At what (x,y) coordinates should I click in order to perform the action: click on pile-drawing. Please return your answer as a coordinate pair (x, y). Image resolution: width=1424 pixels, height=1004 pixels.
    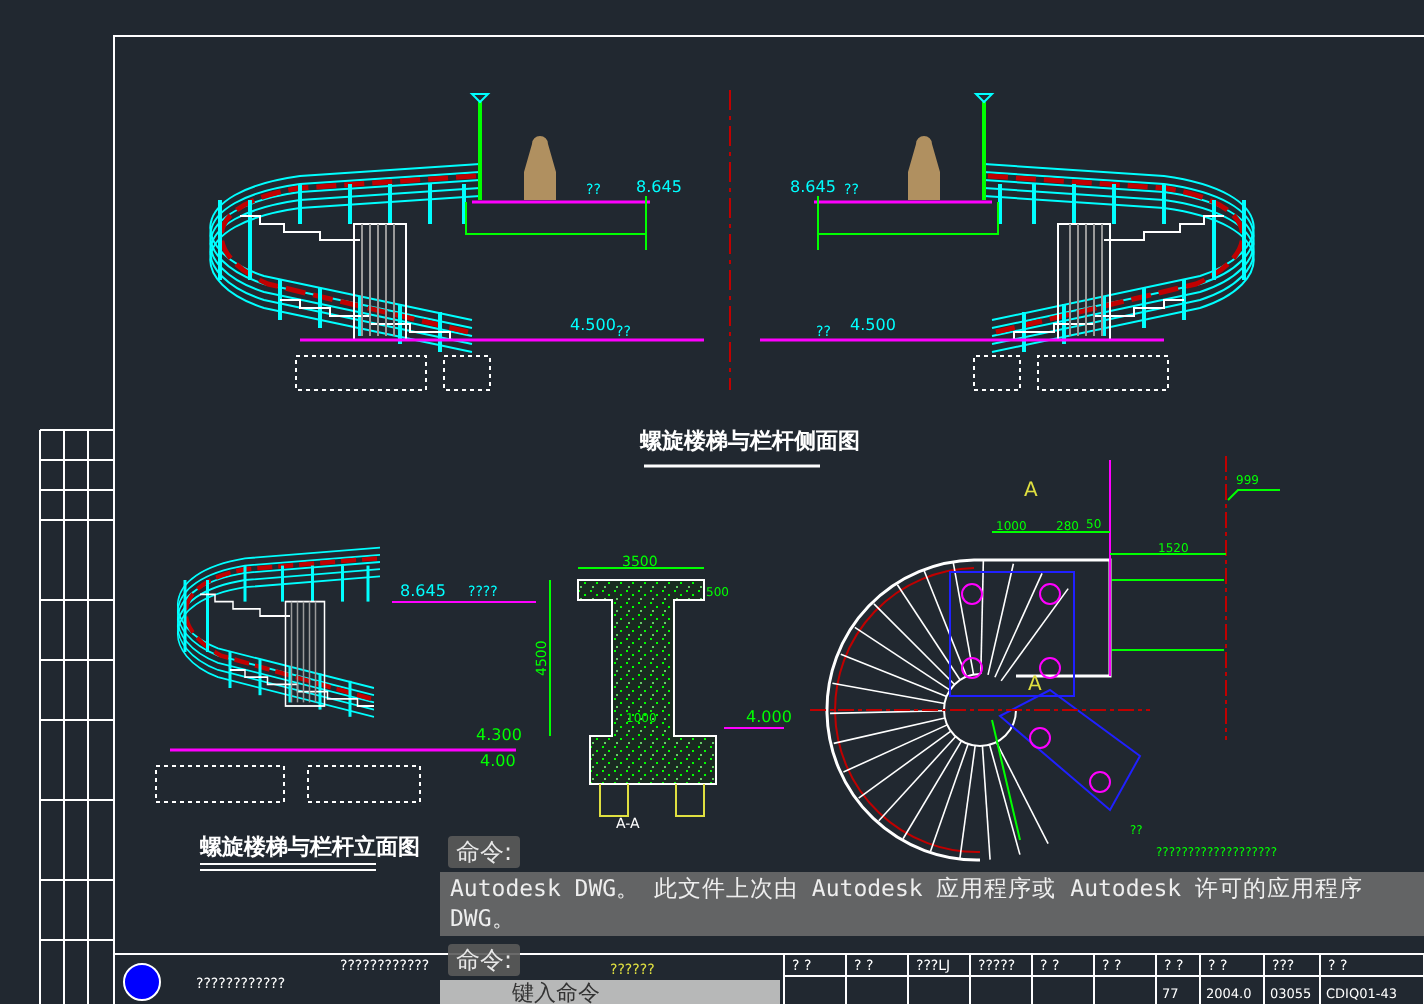
    Looking at the image, I should click on (652, 800).